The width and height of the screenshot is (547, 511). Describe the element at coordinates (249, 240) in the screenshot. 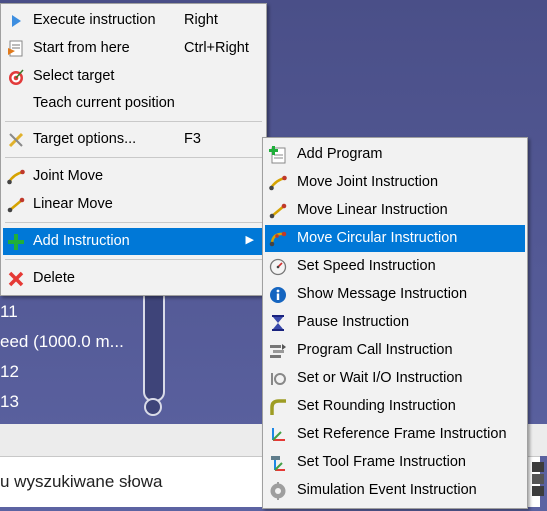

I see `submenu-arrow-icon: ▶` at that location.